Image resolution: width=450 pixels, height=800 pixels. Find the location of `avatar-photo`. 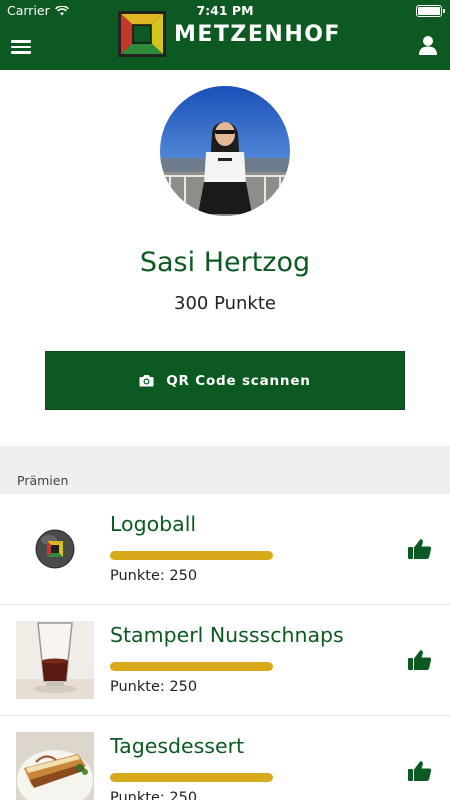

avatar-photo is located at coordinates (225, 151).